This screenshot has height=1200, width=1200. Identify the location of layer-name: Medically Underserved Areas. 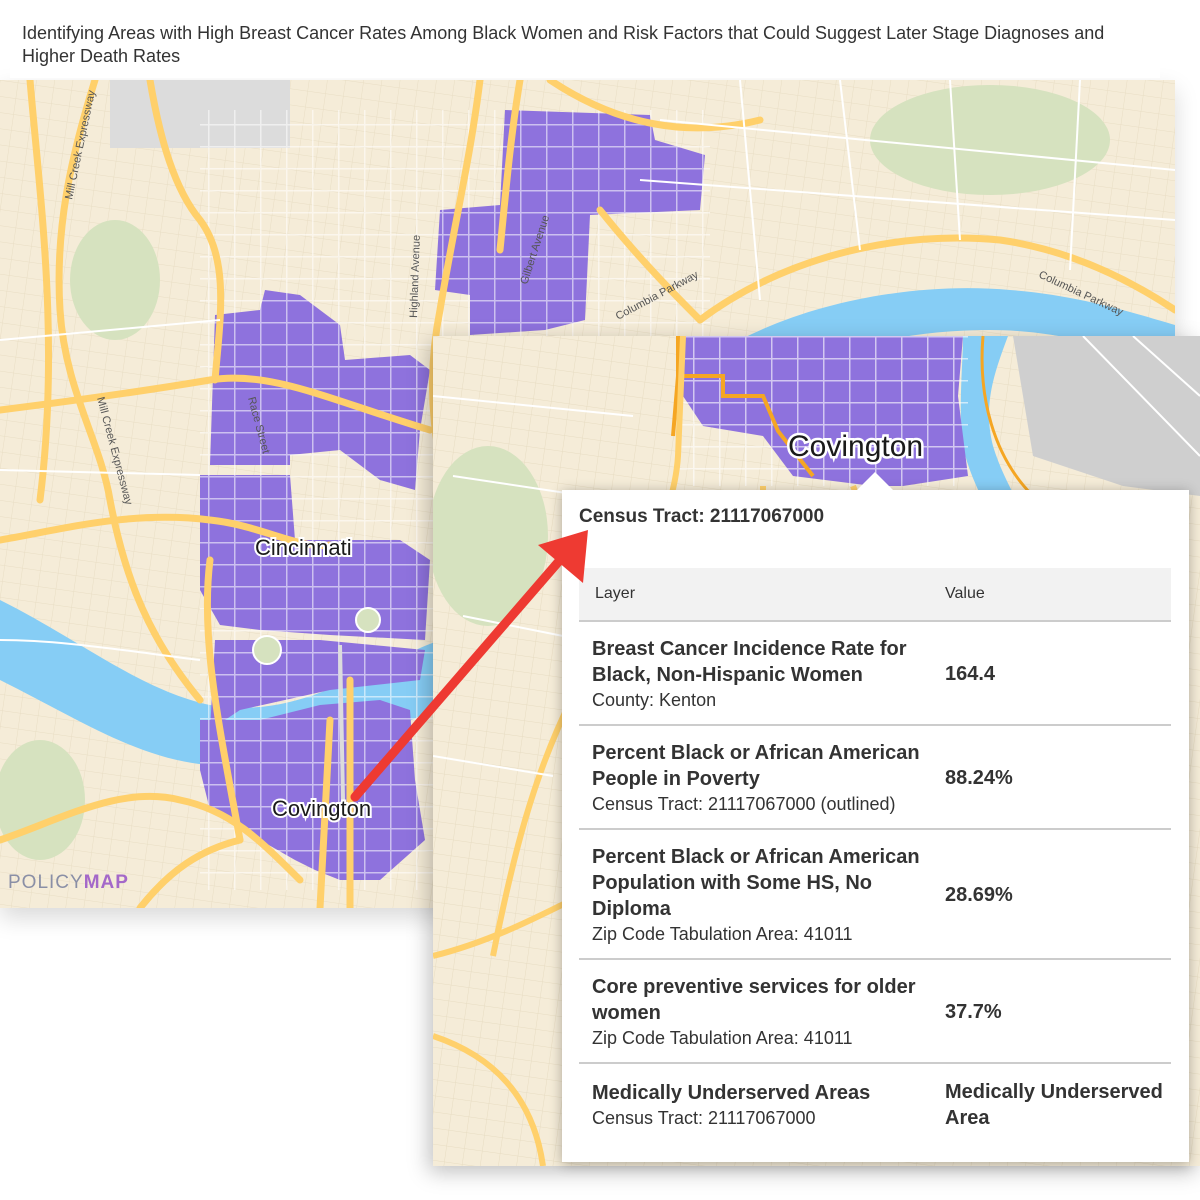
(731, 1092).